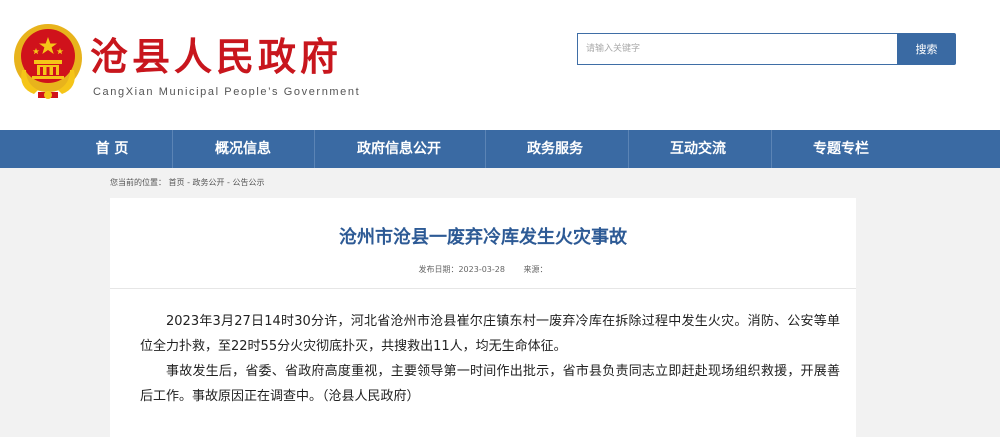 Image resolution: width=1000 pixels, height=437 pixels. Describe the element at coordinates (737, 49) in the screenshot. I see `search-input` at that location.